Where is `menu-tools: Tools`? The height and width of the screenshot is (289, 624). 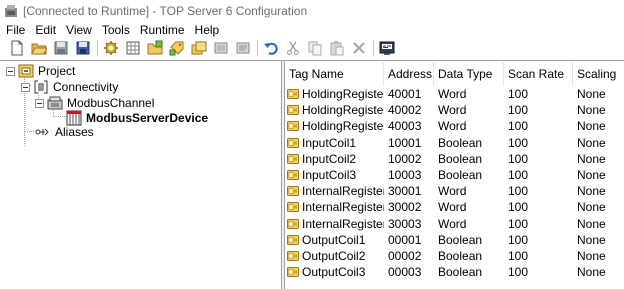
menu-tools: Tools is located at coordinates (116, 30).